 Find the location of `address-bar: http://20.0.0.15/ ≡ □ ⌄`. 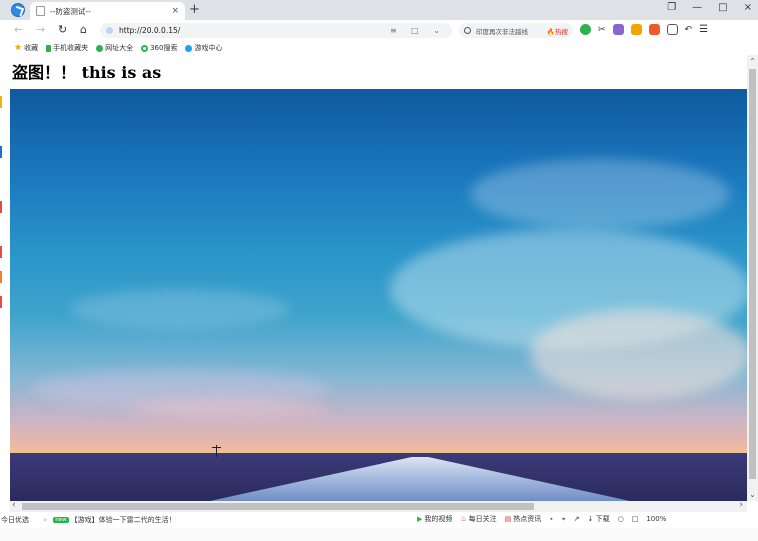

address-bar: http://20.0.0.15/ ≡ □ ⌄ is located at coordinates (276, 30).